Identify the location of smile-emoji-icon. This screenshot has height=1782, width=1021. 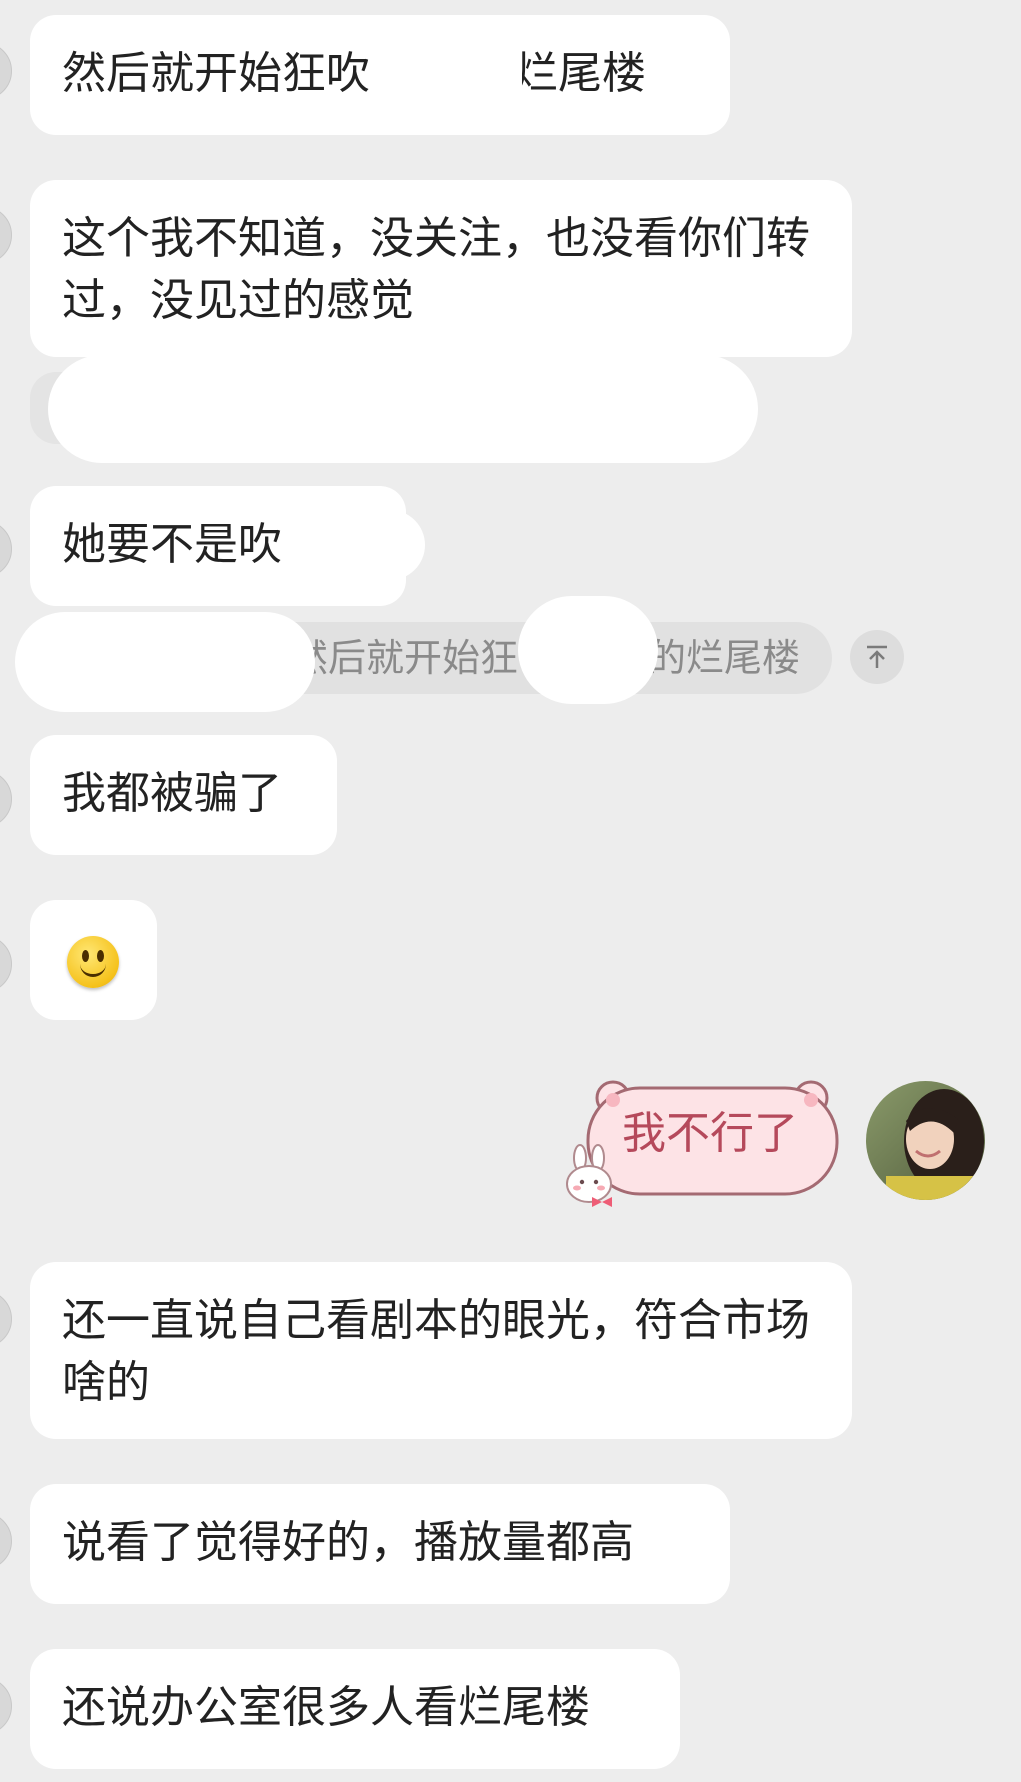
(93, 962).